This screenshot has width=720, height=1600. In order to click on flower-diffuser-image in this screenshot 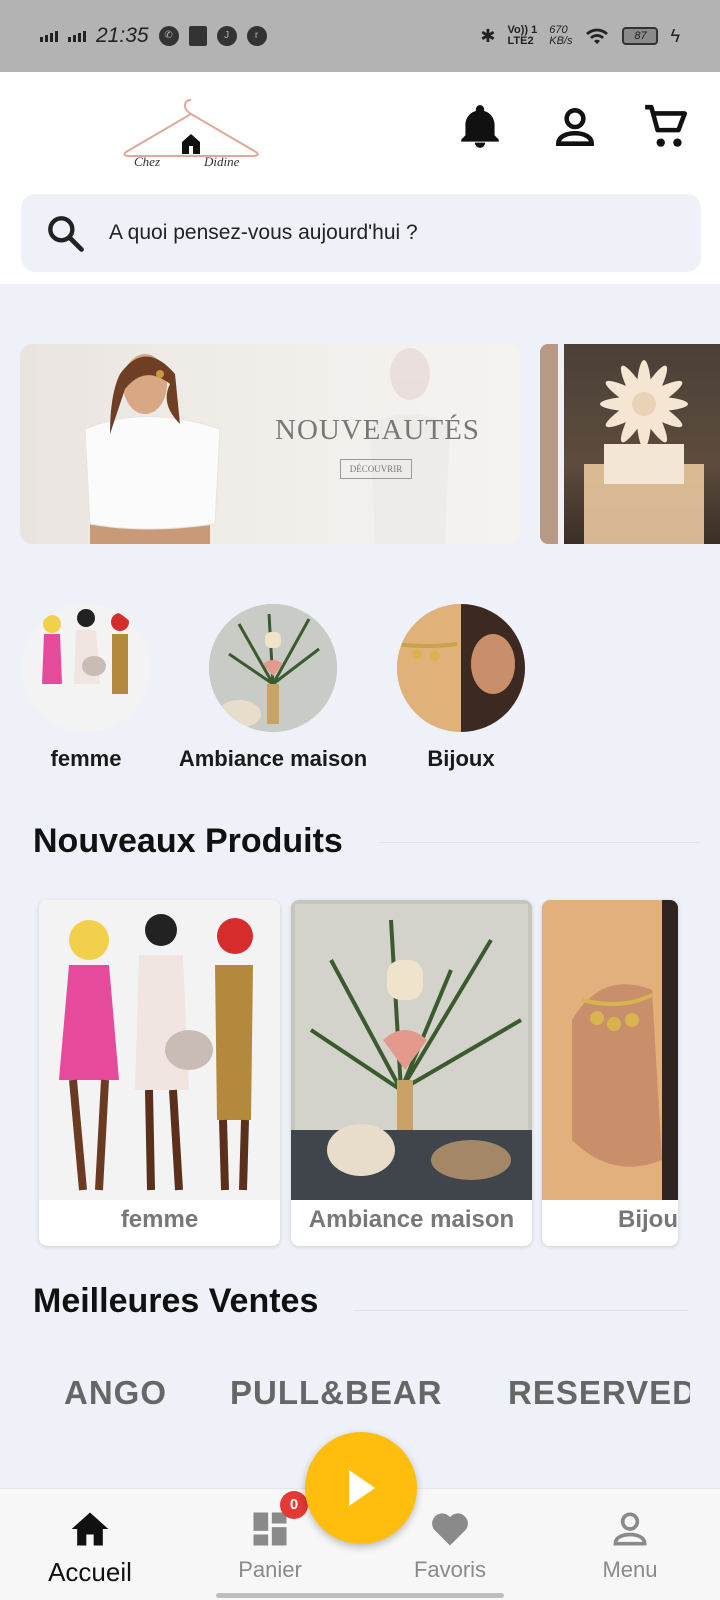, I will do `click(644, 452)`.